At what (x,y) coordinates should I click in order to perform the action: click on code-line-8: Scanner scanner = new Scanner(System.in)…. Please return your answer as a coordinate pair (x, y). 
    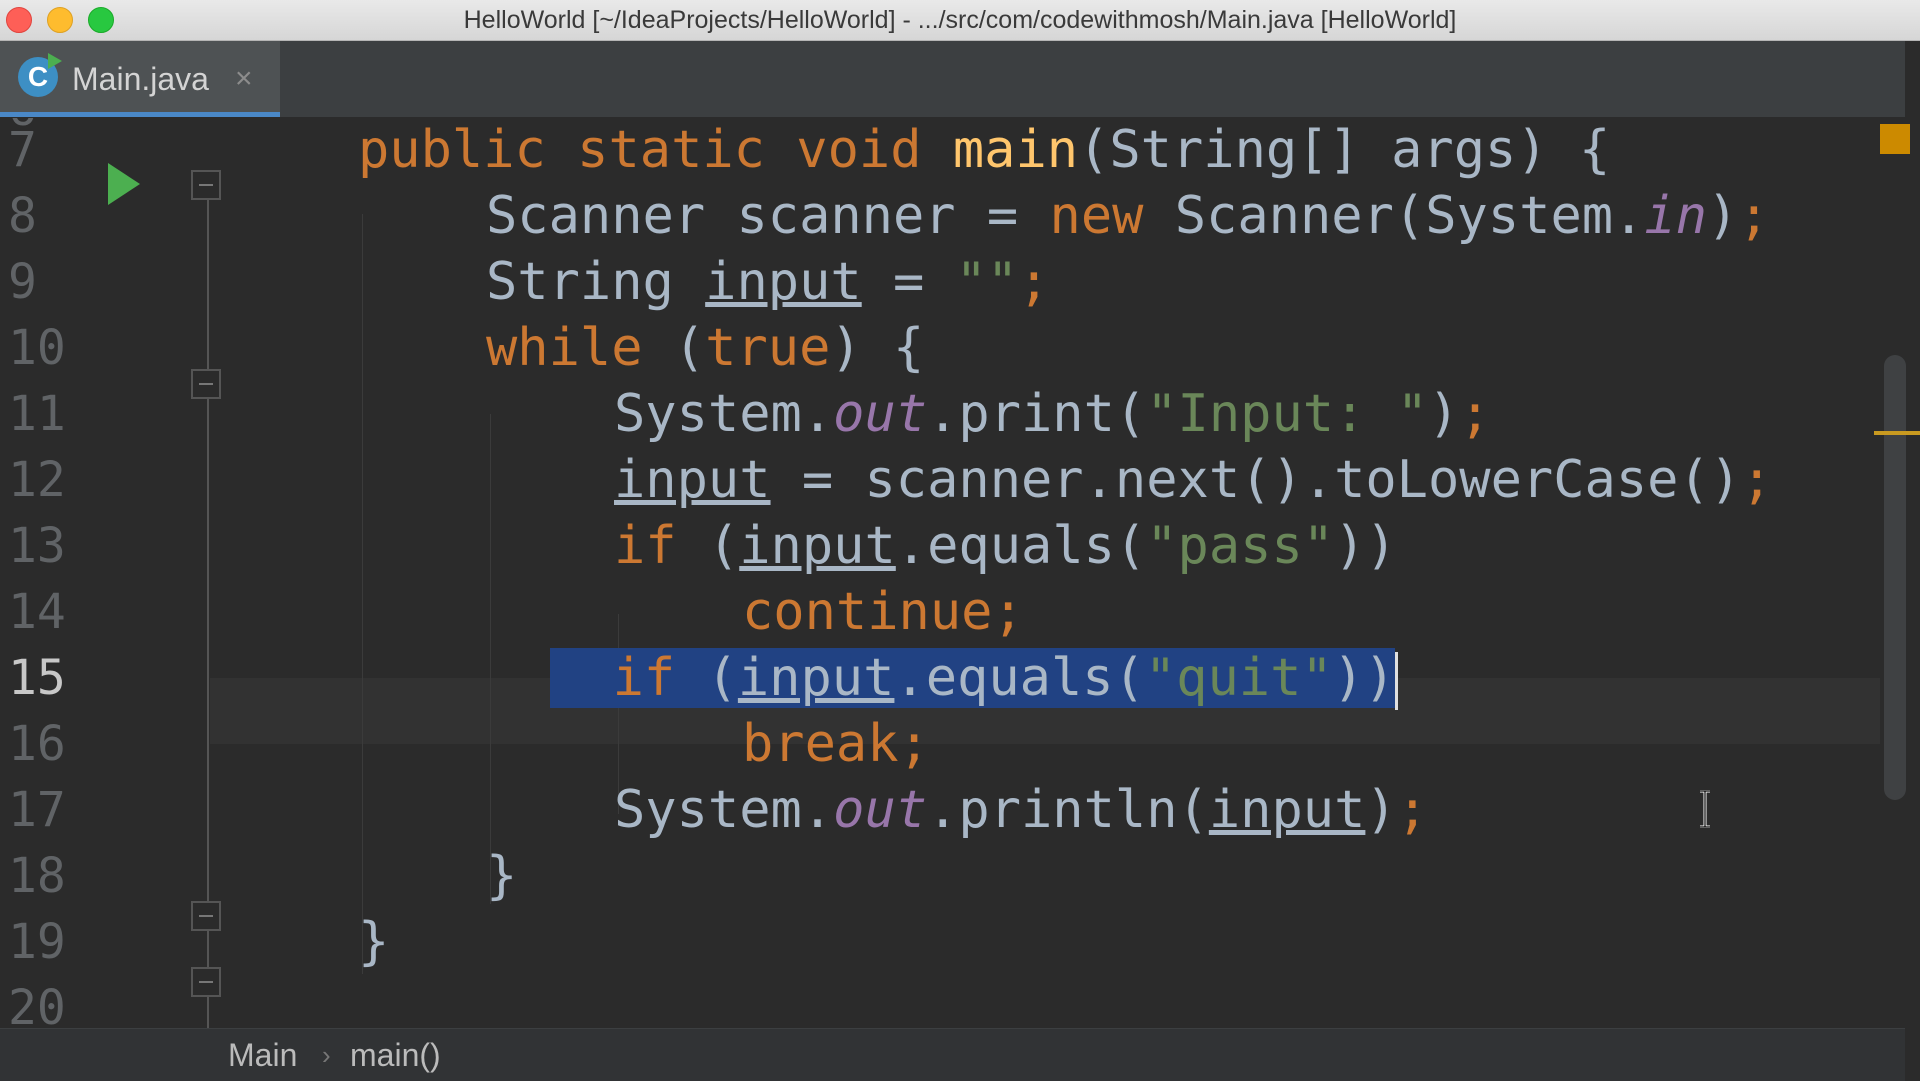
    Looking at the image, I should click on (1128, 216).